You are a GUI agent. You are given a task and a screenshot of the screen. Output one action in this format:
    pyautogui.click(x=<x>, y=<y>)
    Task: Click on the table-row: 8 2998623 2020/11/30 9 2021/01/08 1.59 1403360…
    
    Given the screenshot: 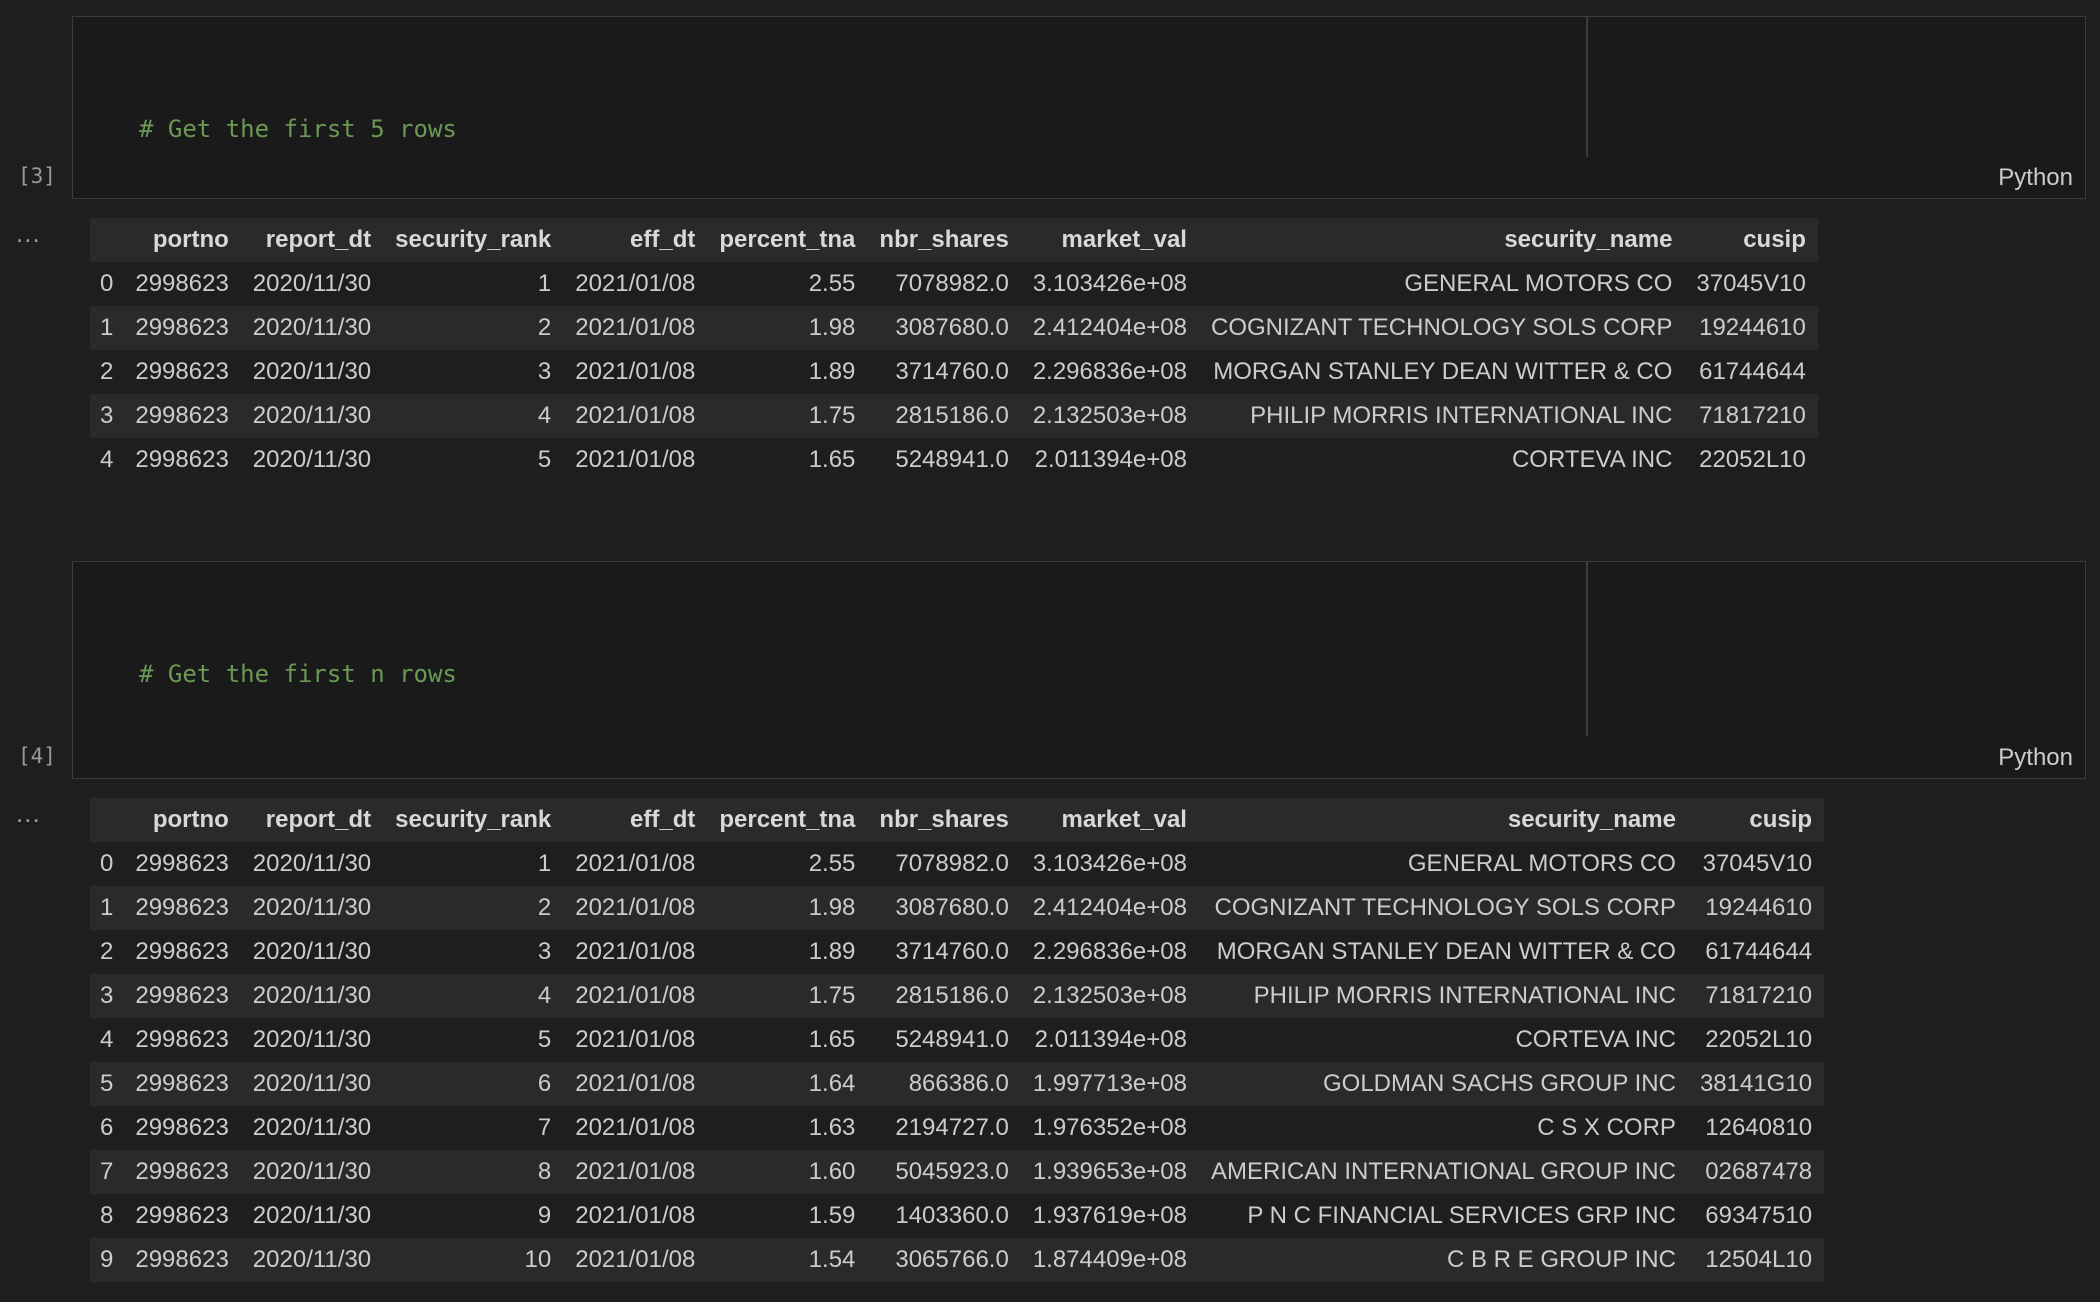 What is the action you would take?
    pyautogui.click(x=957, y=1216)
    